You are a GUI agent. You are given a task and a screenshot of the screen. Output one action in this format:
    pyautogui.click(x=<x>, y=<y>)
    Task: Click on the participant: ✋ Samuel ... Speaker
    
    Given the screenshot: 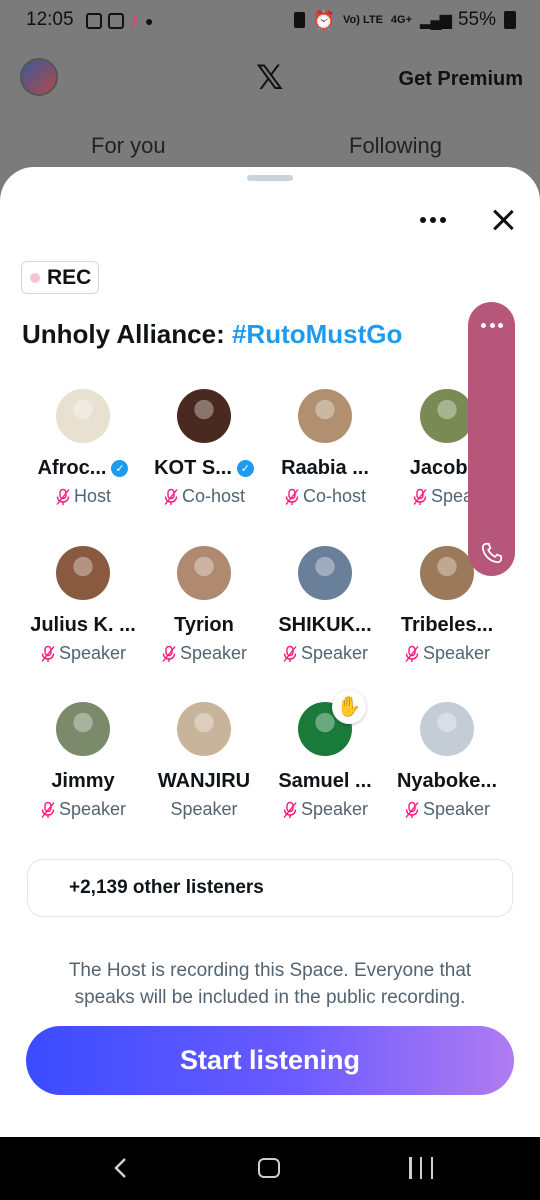 What is the action you would take?
    pyautogui.click(x=325, y=755)
    